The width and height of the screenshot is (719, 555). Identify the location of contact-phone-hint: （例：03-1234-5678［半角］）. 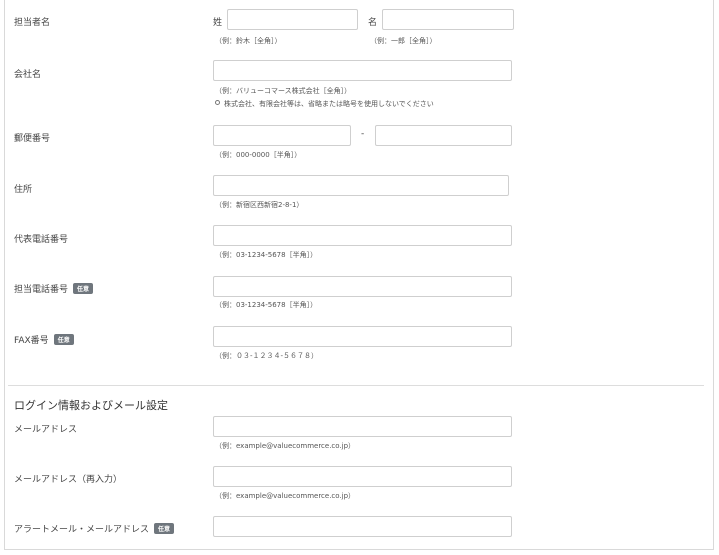
(266, 305).